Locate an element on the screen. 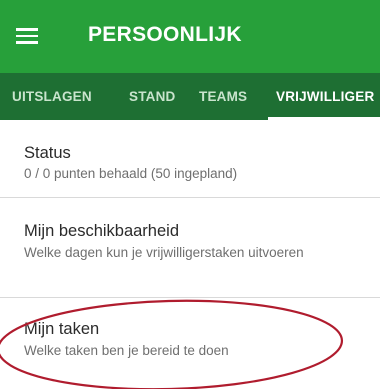  tab-vrijwilliger: VRIJWILLIGER is located at coordinates (323, 96).